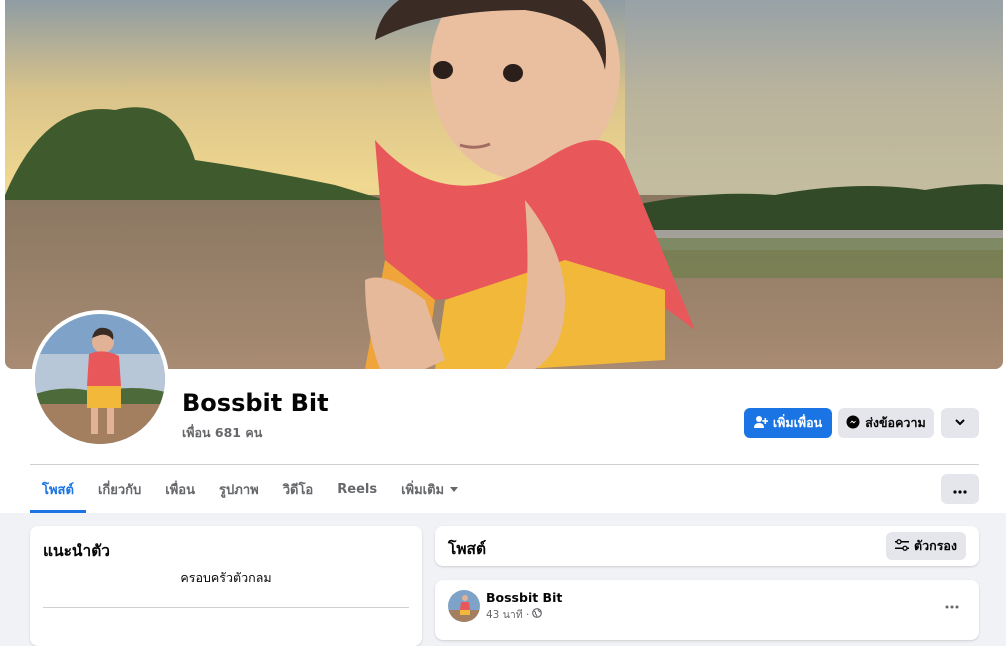 This screenshot has height=646, width=1006. I want to click on tabs-more-button, so click(960, 489).